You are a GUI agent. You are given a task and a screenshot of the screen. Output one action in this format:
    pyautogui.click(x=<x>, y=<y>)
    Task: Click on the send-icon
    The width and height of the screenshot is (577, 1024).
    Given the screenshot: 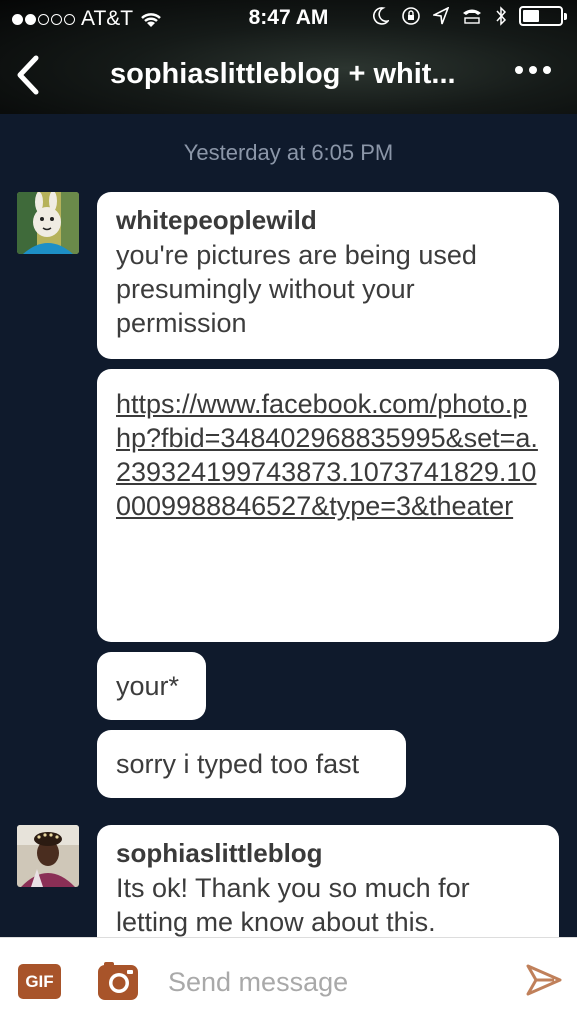 What is the action you would take?
    pyautogui.click(x=544, y=980)
    